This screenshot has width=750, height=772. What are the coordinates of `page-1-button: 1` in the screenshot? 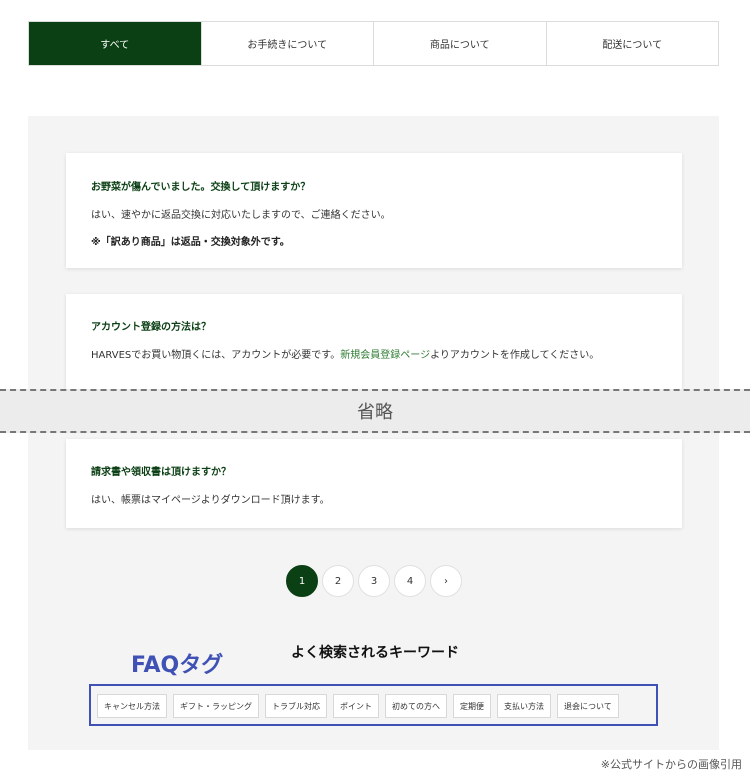 It's located at (302, 581).